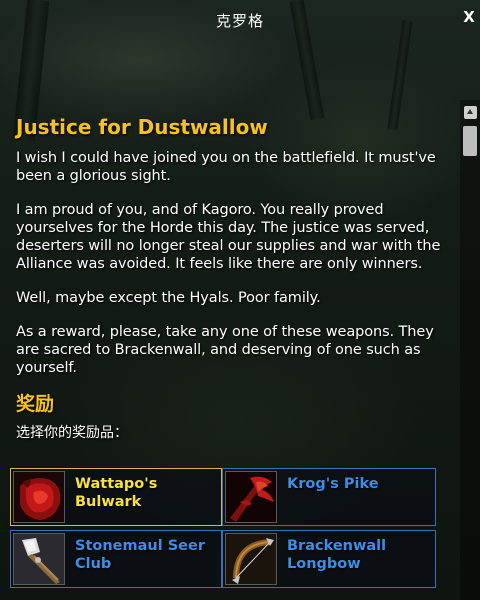 The width and height of the screenshot is (480, 600). I want to click on reward-name: Brackenwall Longbow, so click(337, 555).